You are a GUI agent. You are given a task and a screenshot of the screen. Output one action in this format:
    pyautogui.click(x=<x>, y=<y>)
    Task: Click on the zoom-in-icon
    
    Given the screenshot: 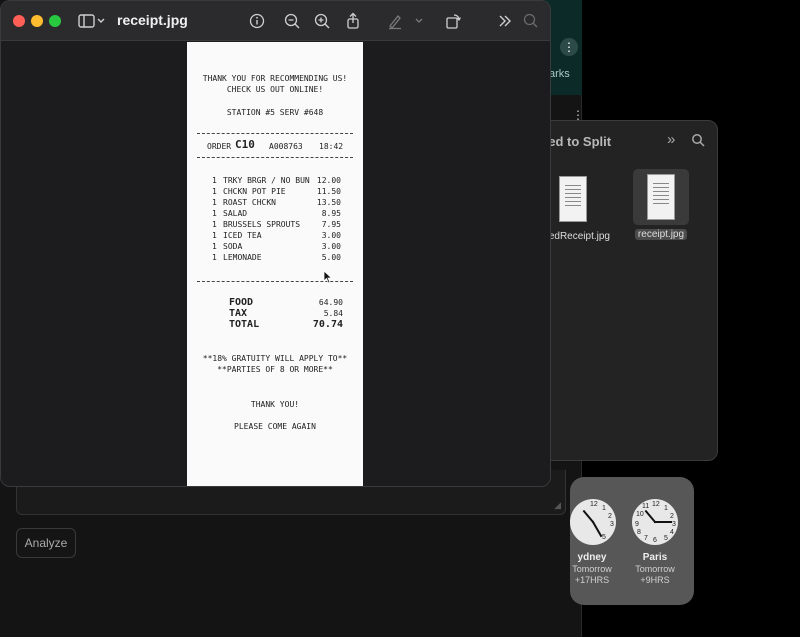 What is the action you would take?
    pyautogui.click(x=322, y=21)
    